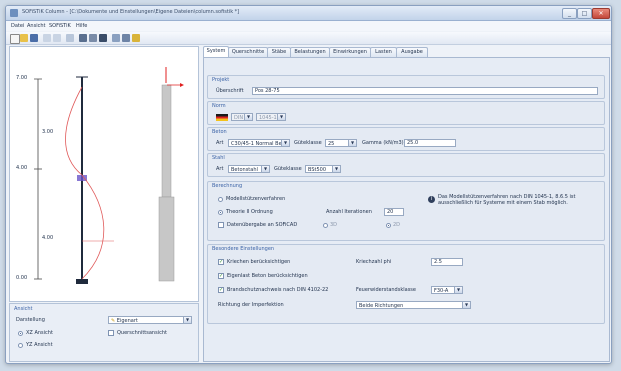 This screenshot has width=621, height=371. What do you see at coordinates (279, 52) in the screenshot?
I see `tab-staebe: Stäbe` at bounding box center [279, 52].